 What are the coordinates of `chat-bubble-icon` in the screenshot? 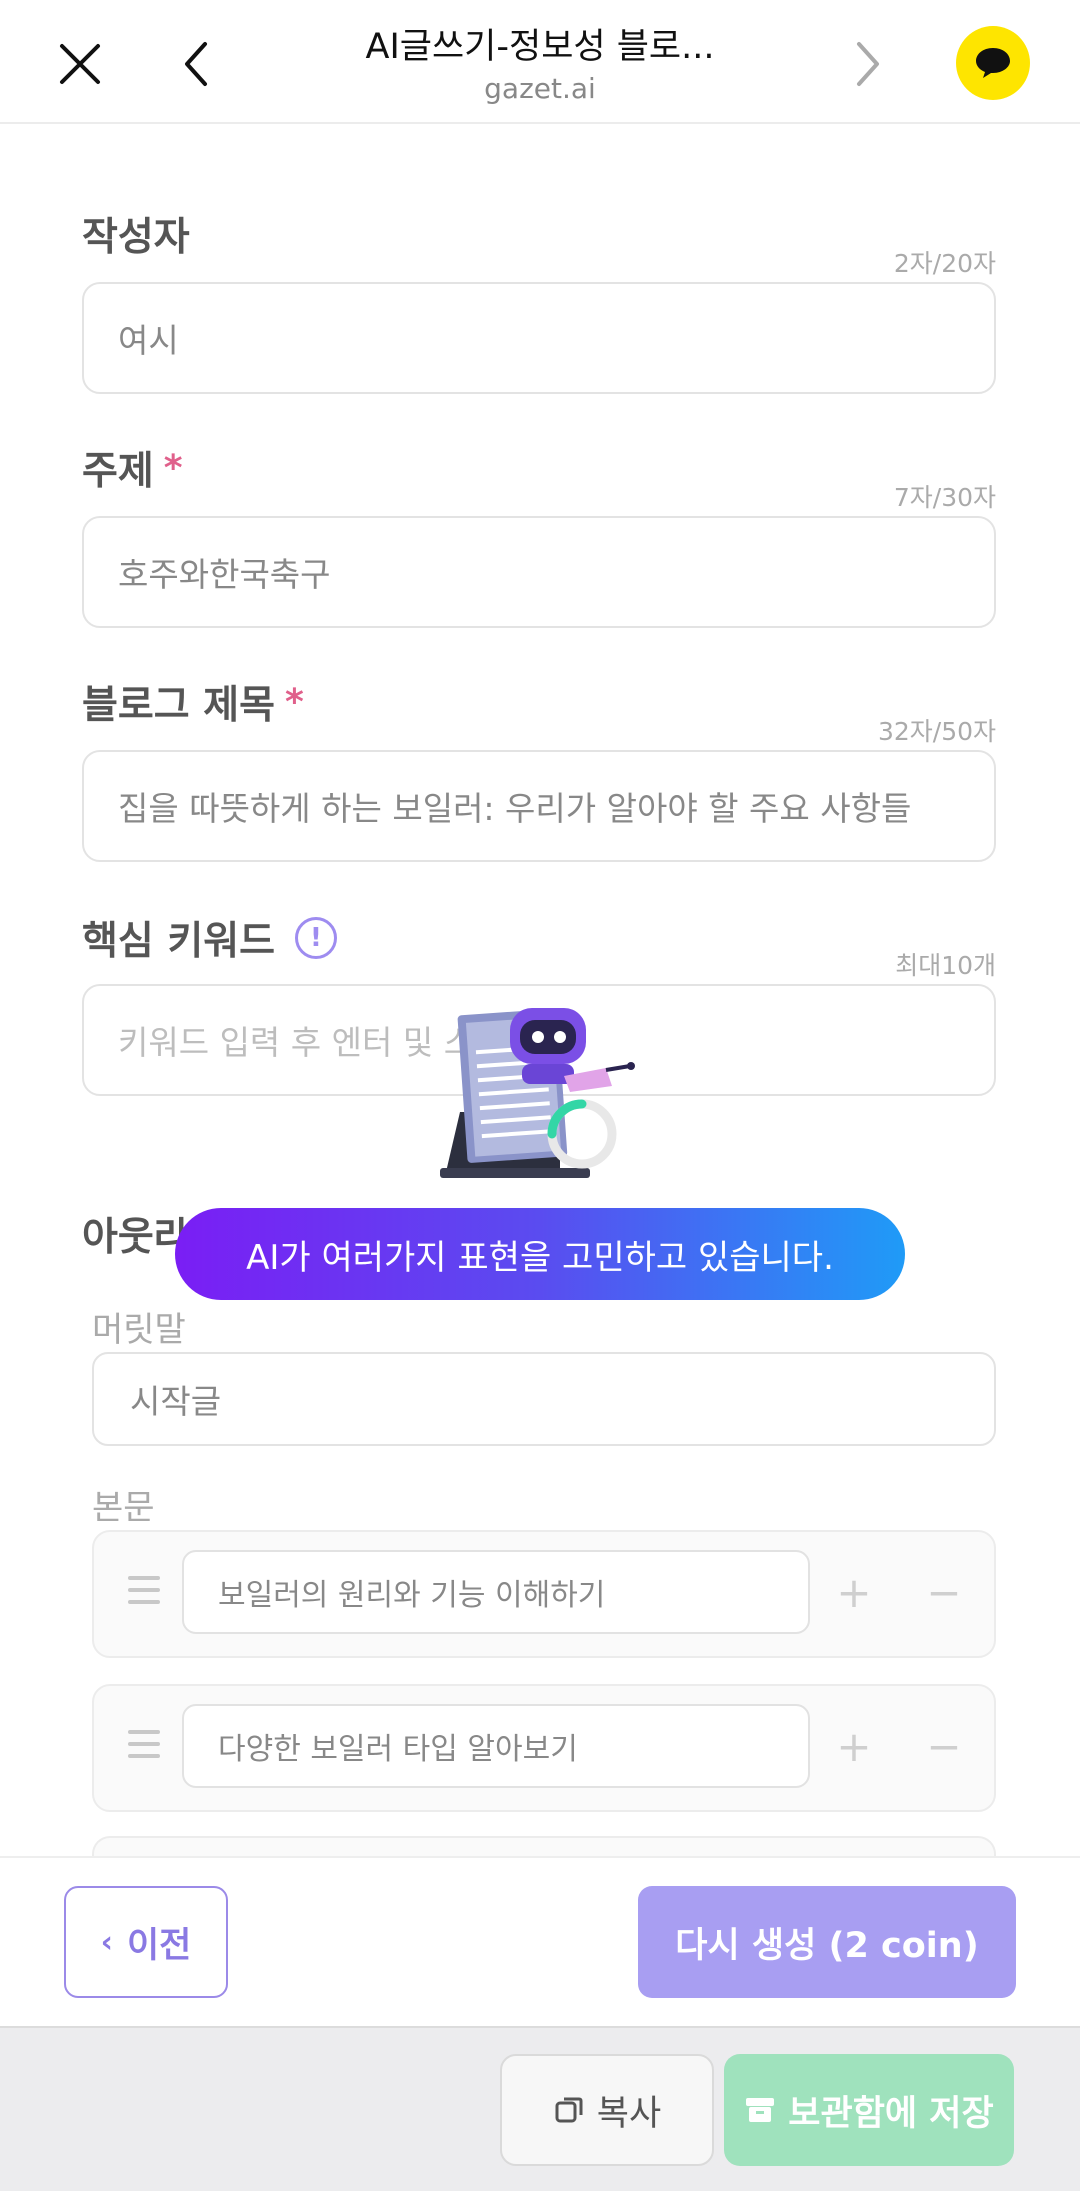 It's located at (993, 63).